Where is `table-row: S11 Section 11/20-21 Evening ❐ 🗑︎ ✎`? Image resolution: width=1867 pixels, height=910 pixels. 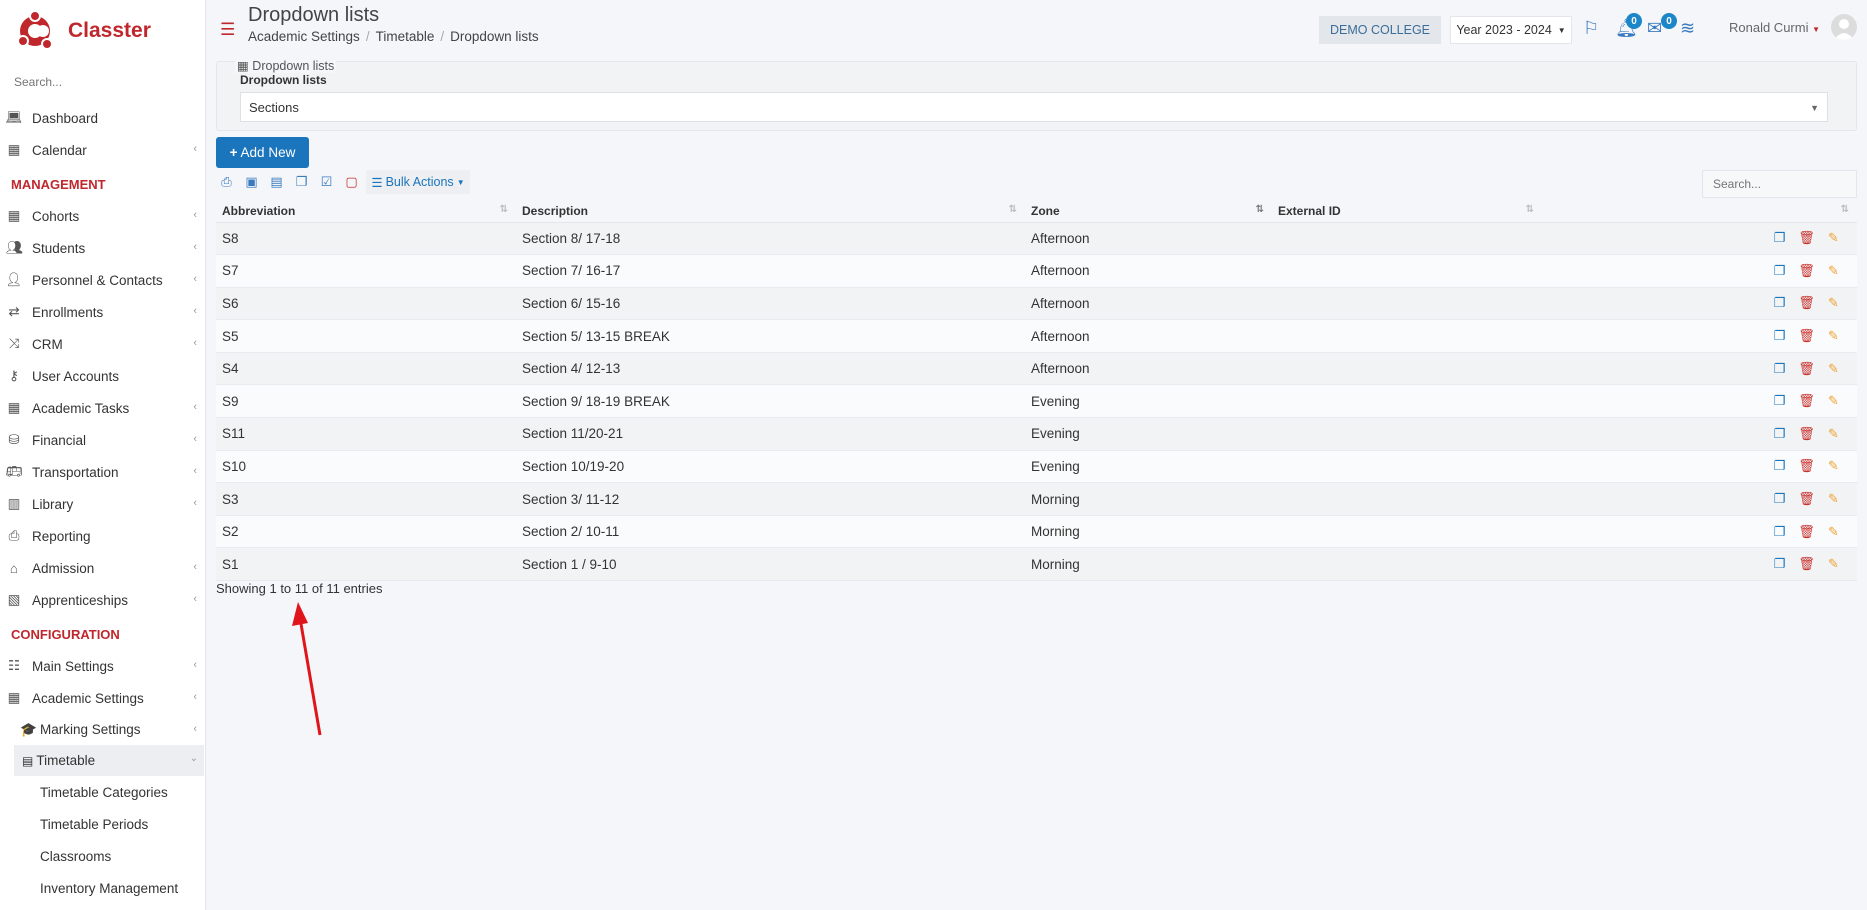
table-row: S11 Section 11/20-21 Evening ❐ 🗑︎ ✎ is located at coordinates (1036, 434).